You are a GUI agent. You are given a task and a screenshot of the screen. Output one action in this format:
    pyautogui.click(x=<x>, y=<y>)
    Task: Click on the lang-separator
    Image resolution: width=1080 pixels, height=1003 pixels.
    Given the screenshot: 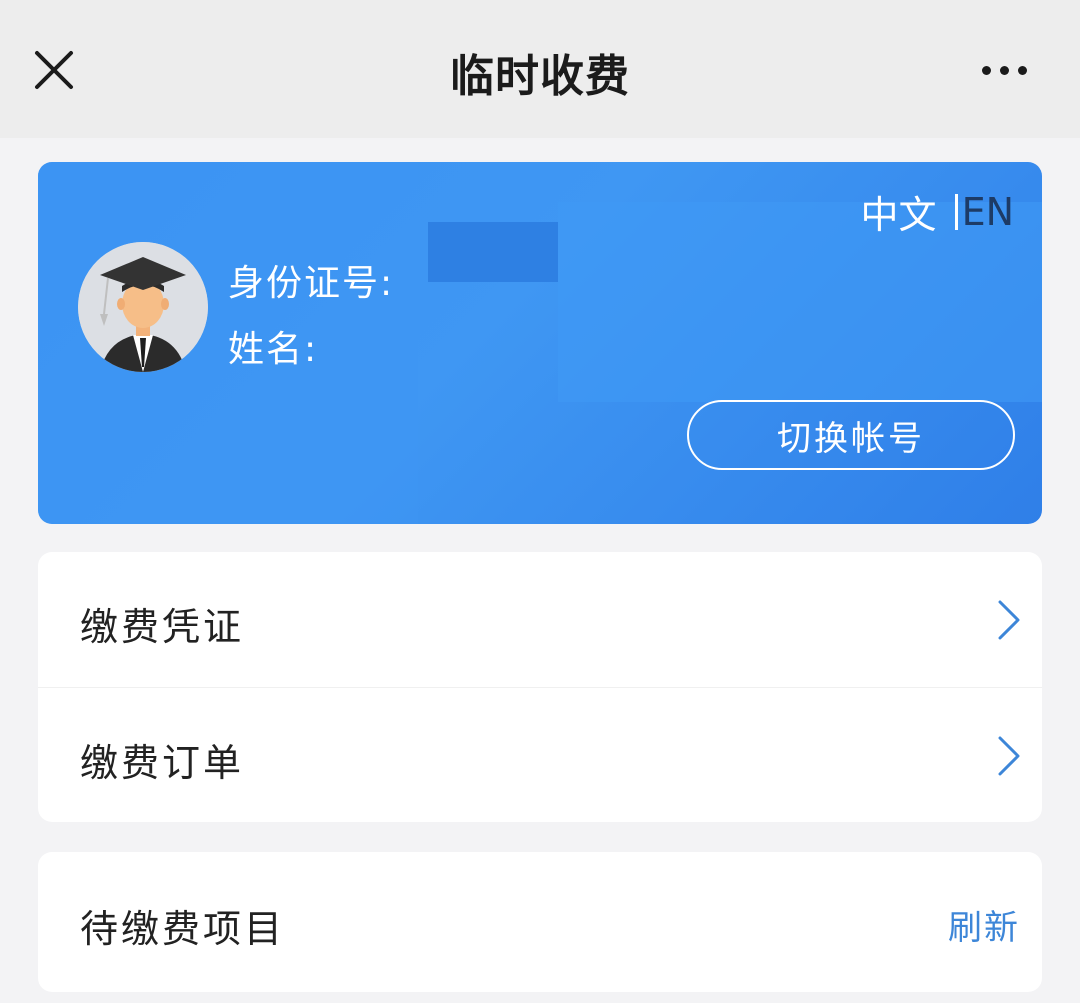 What is the action you would take?
    pyautogui.click(x=956, y=211)
    